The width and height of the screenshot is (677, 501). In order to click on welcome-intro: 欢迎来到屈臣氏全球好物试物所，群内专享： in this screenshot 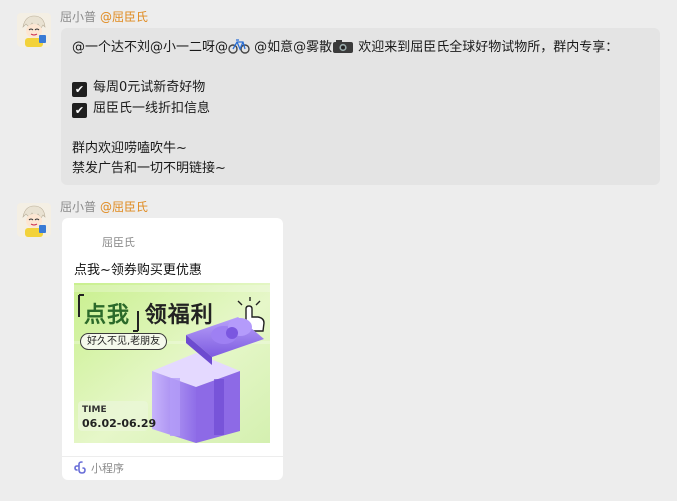, I will do `click(486, 47)`.